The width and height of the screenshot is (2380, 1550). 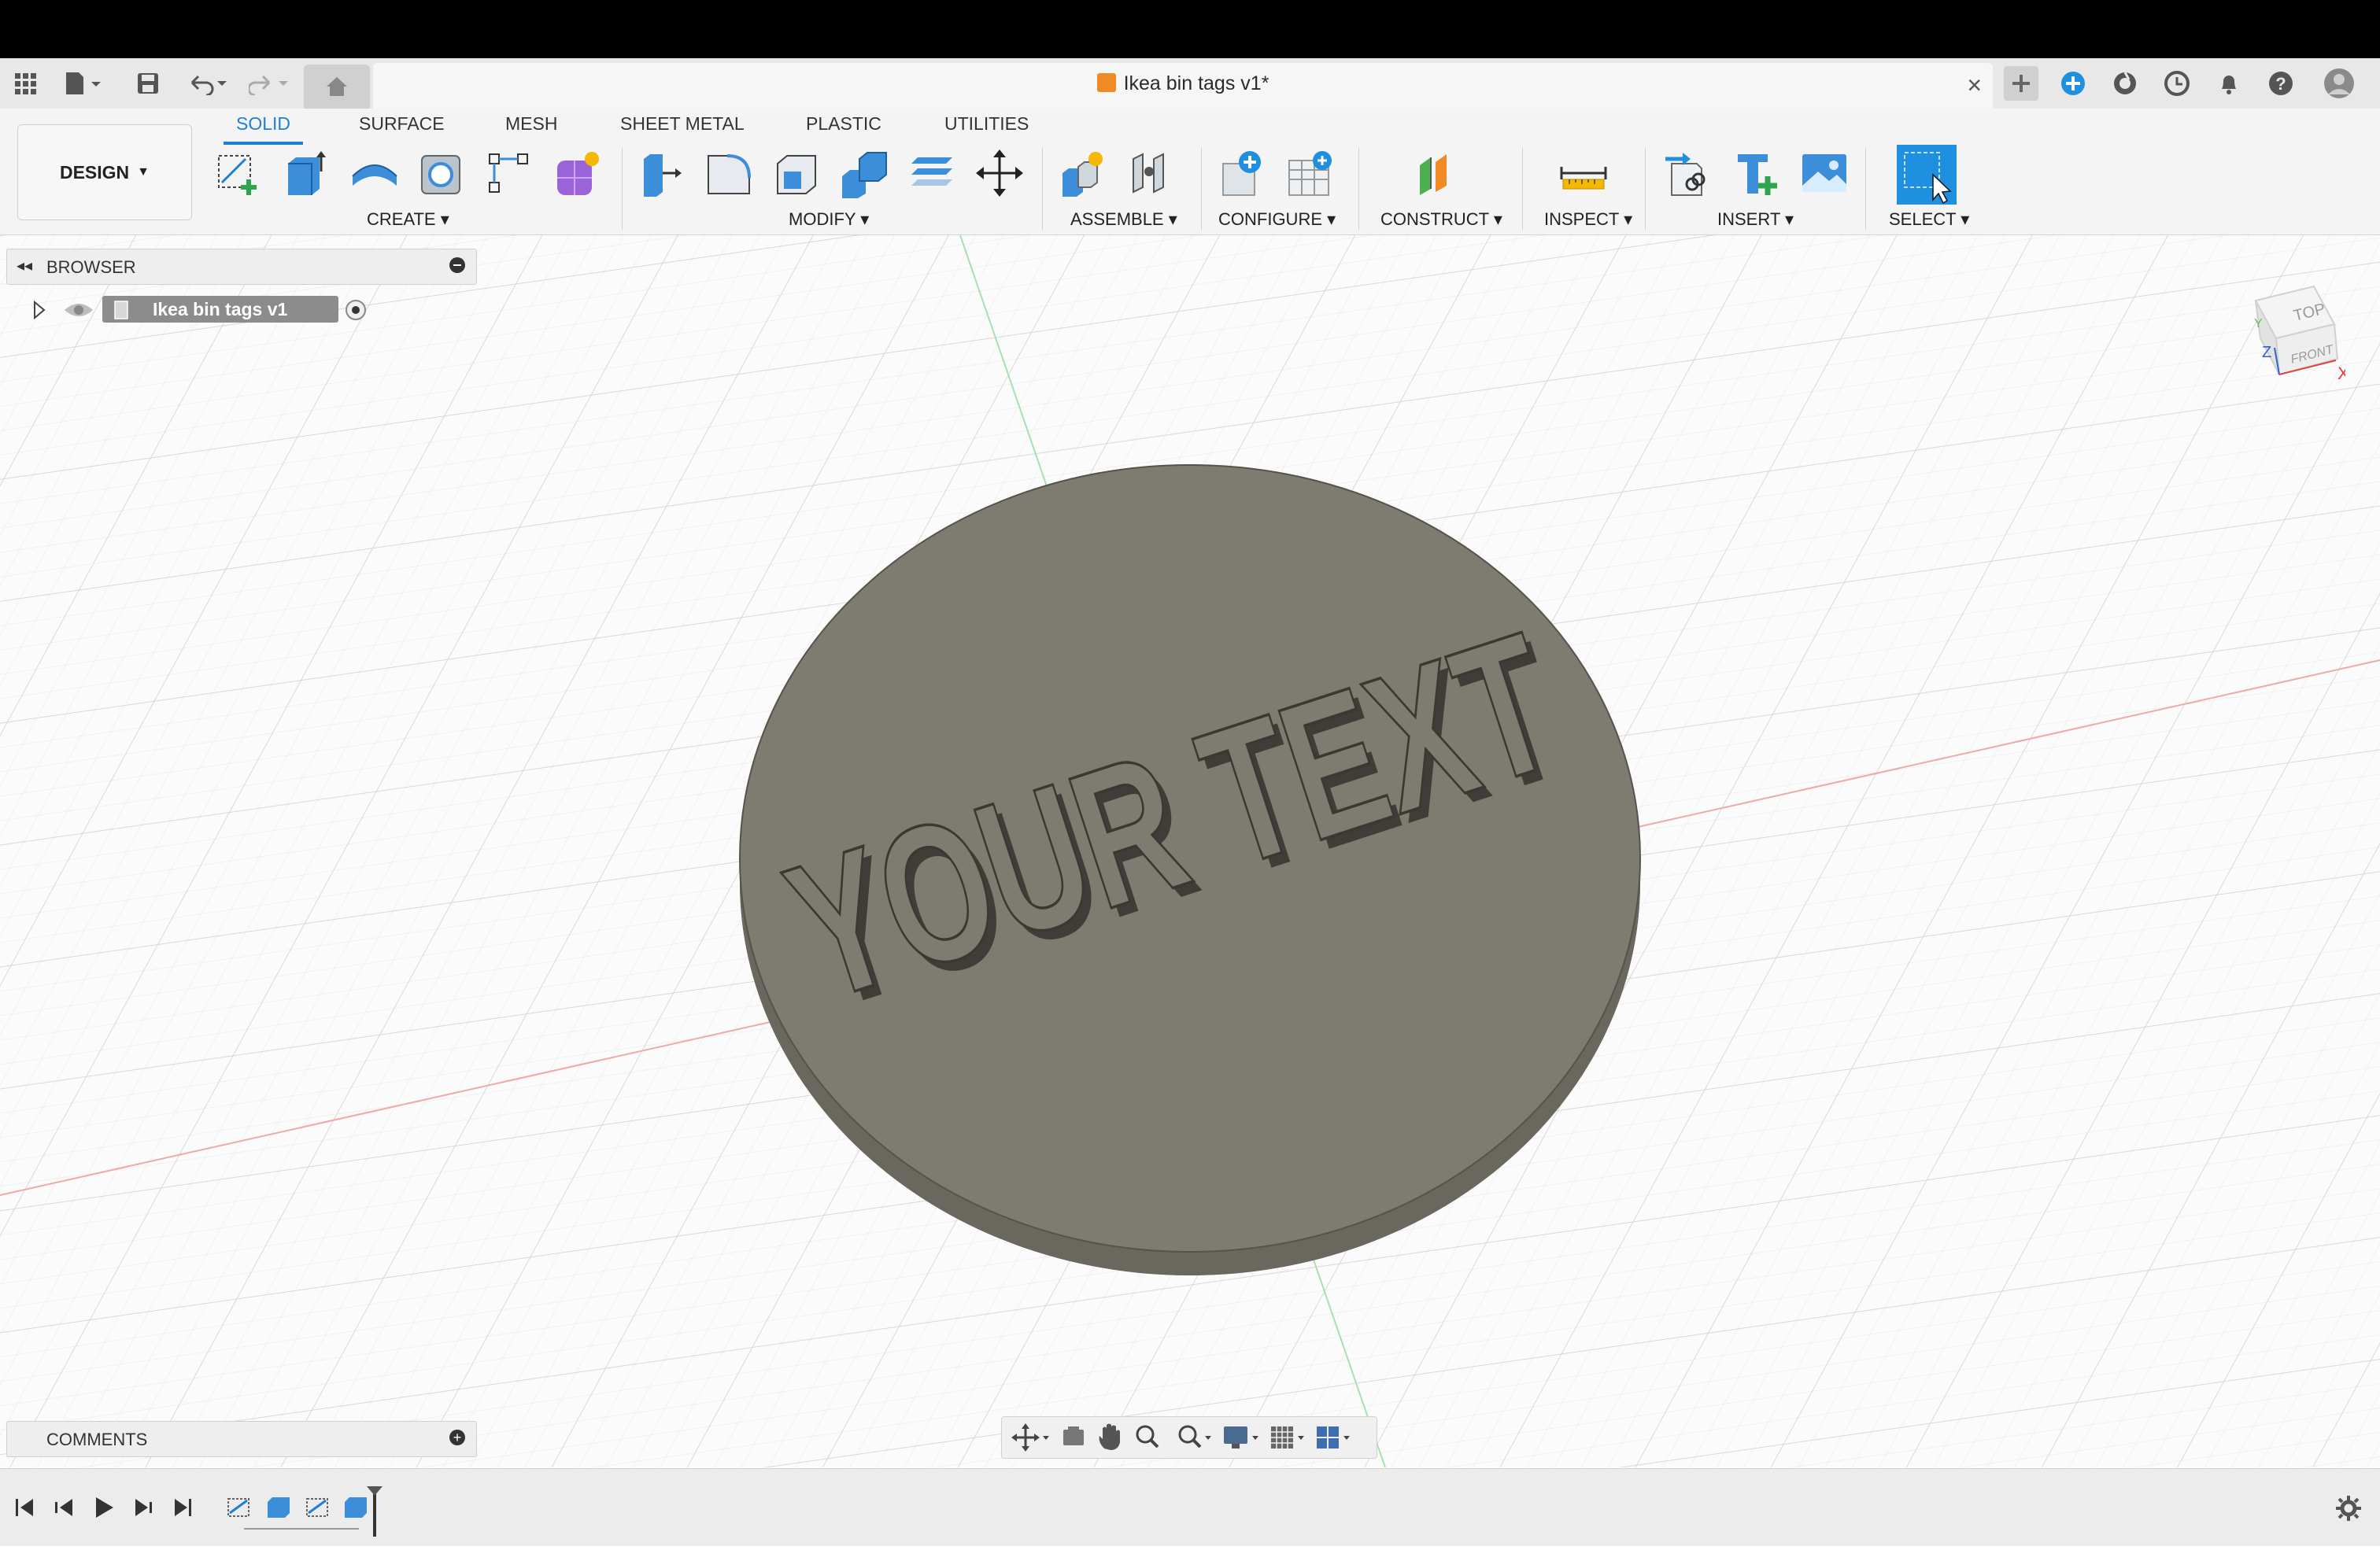 What do you see at coordinates (220, 309) in the screenshot?
I see `browser-item-document: Ikea bin tags v1` at bounding box center [220, 309].